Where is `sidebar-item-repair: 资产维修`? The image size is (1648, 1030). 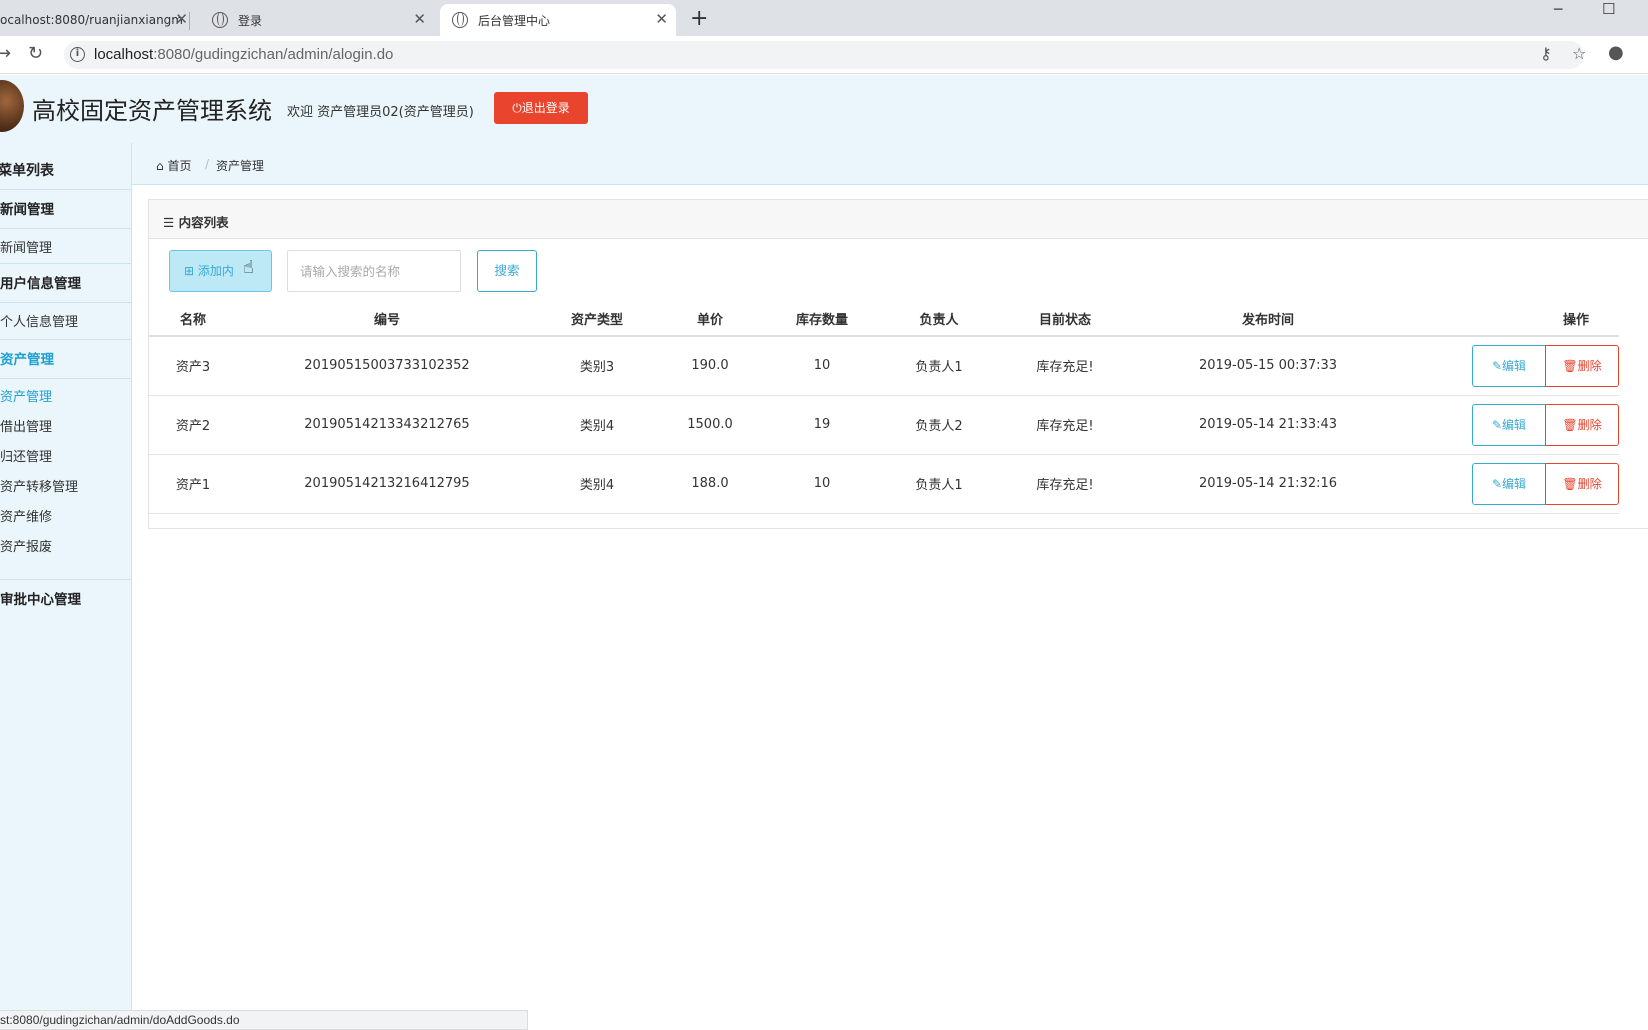 sidebar-item-repair: 资产维修 is located at coordinates (66, 518).